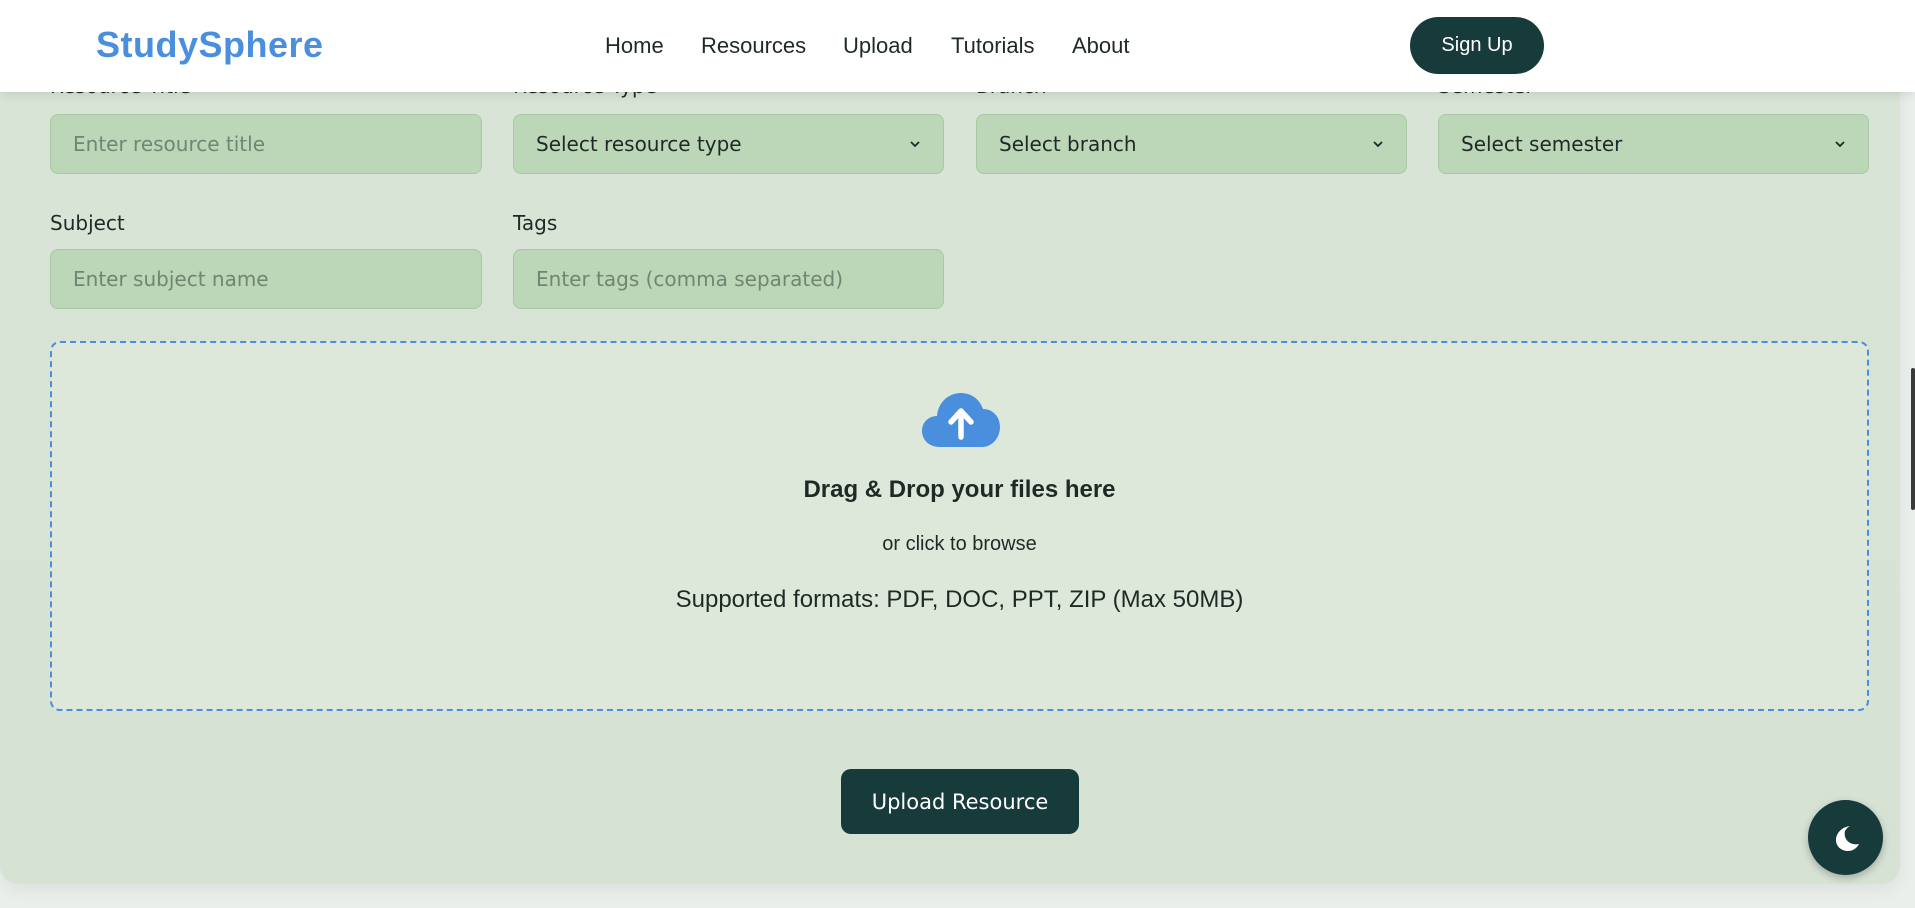 The image size is (1915, 908). I want to click on subject-label: Subject, so click(87, 223).